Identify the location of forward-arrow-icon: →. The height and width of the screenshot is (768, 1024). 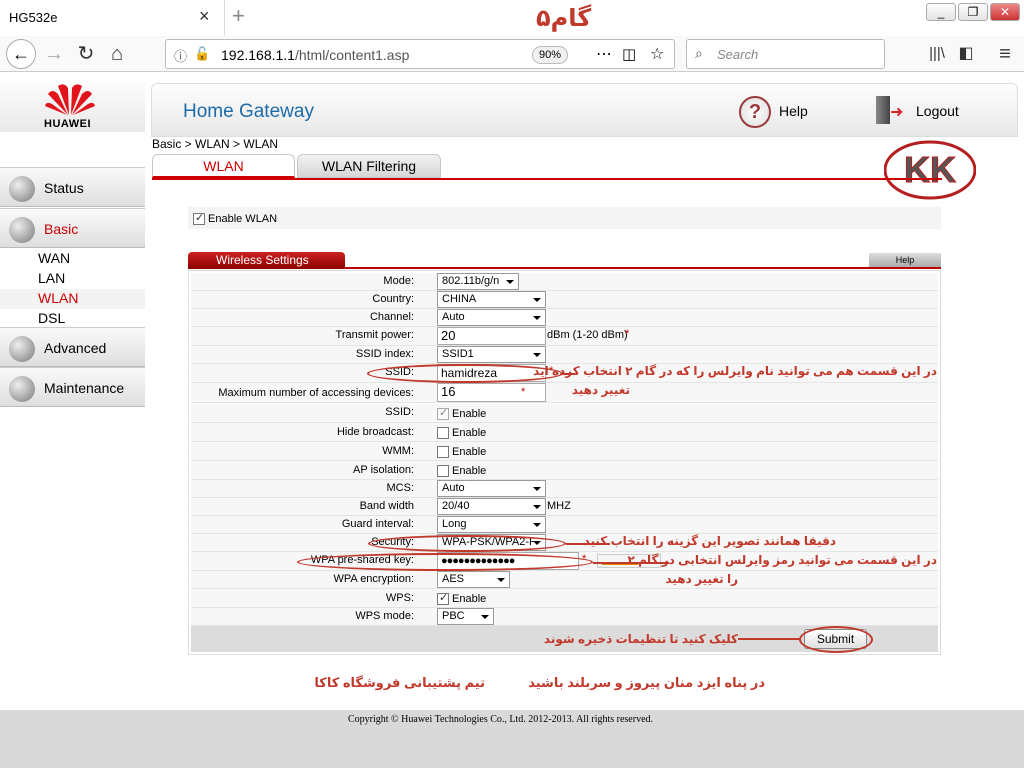
(54, 54).